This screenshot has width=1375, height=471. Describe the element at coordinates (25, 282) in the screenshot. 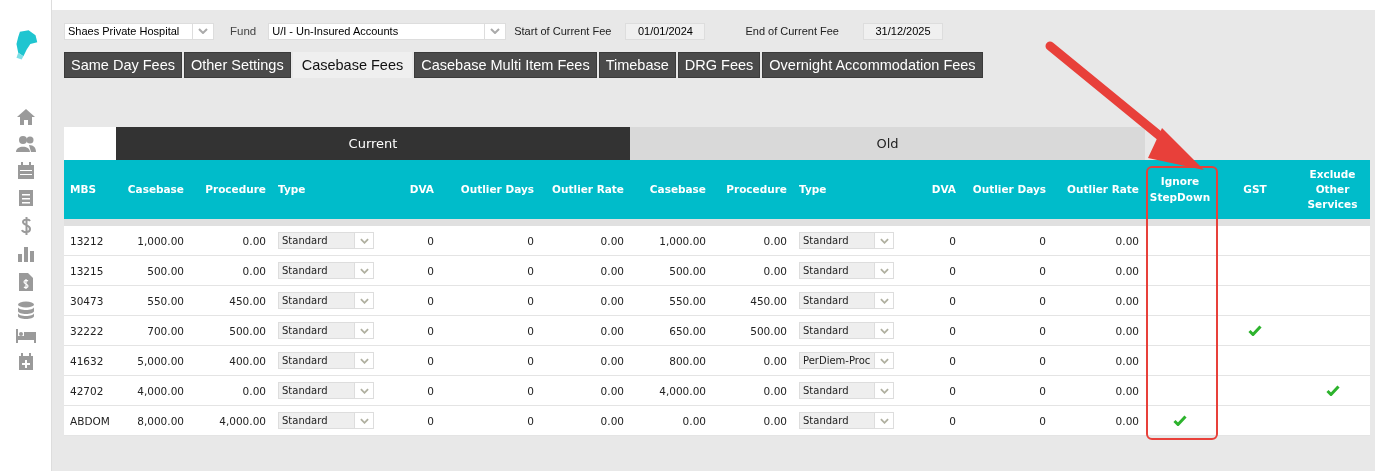

I see `invoice-icon` at that location.